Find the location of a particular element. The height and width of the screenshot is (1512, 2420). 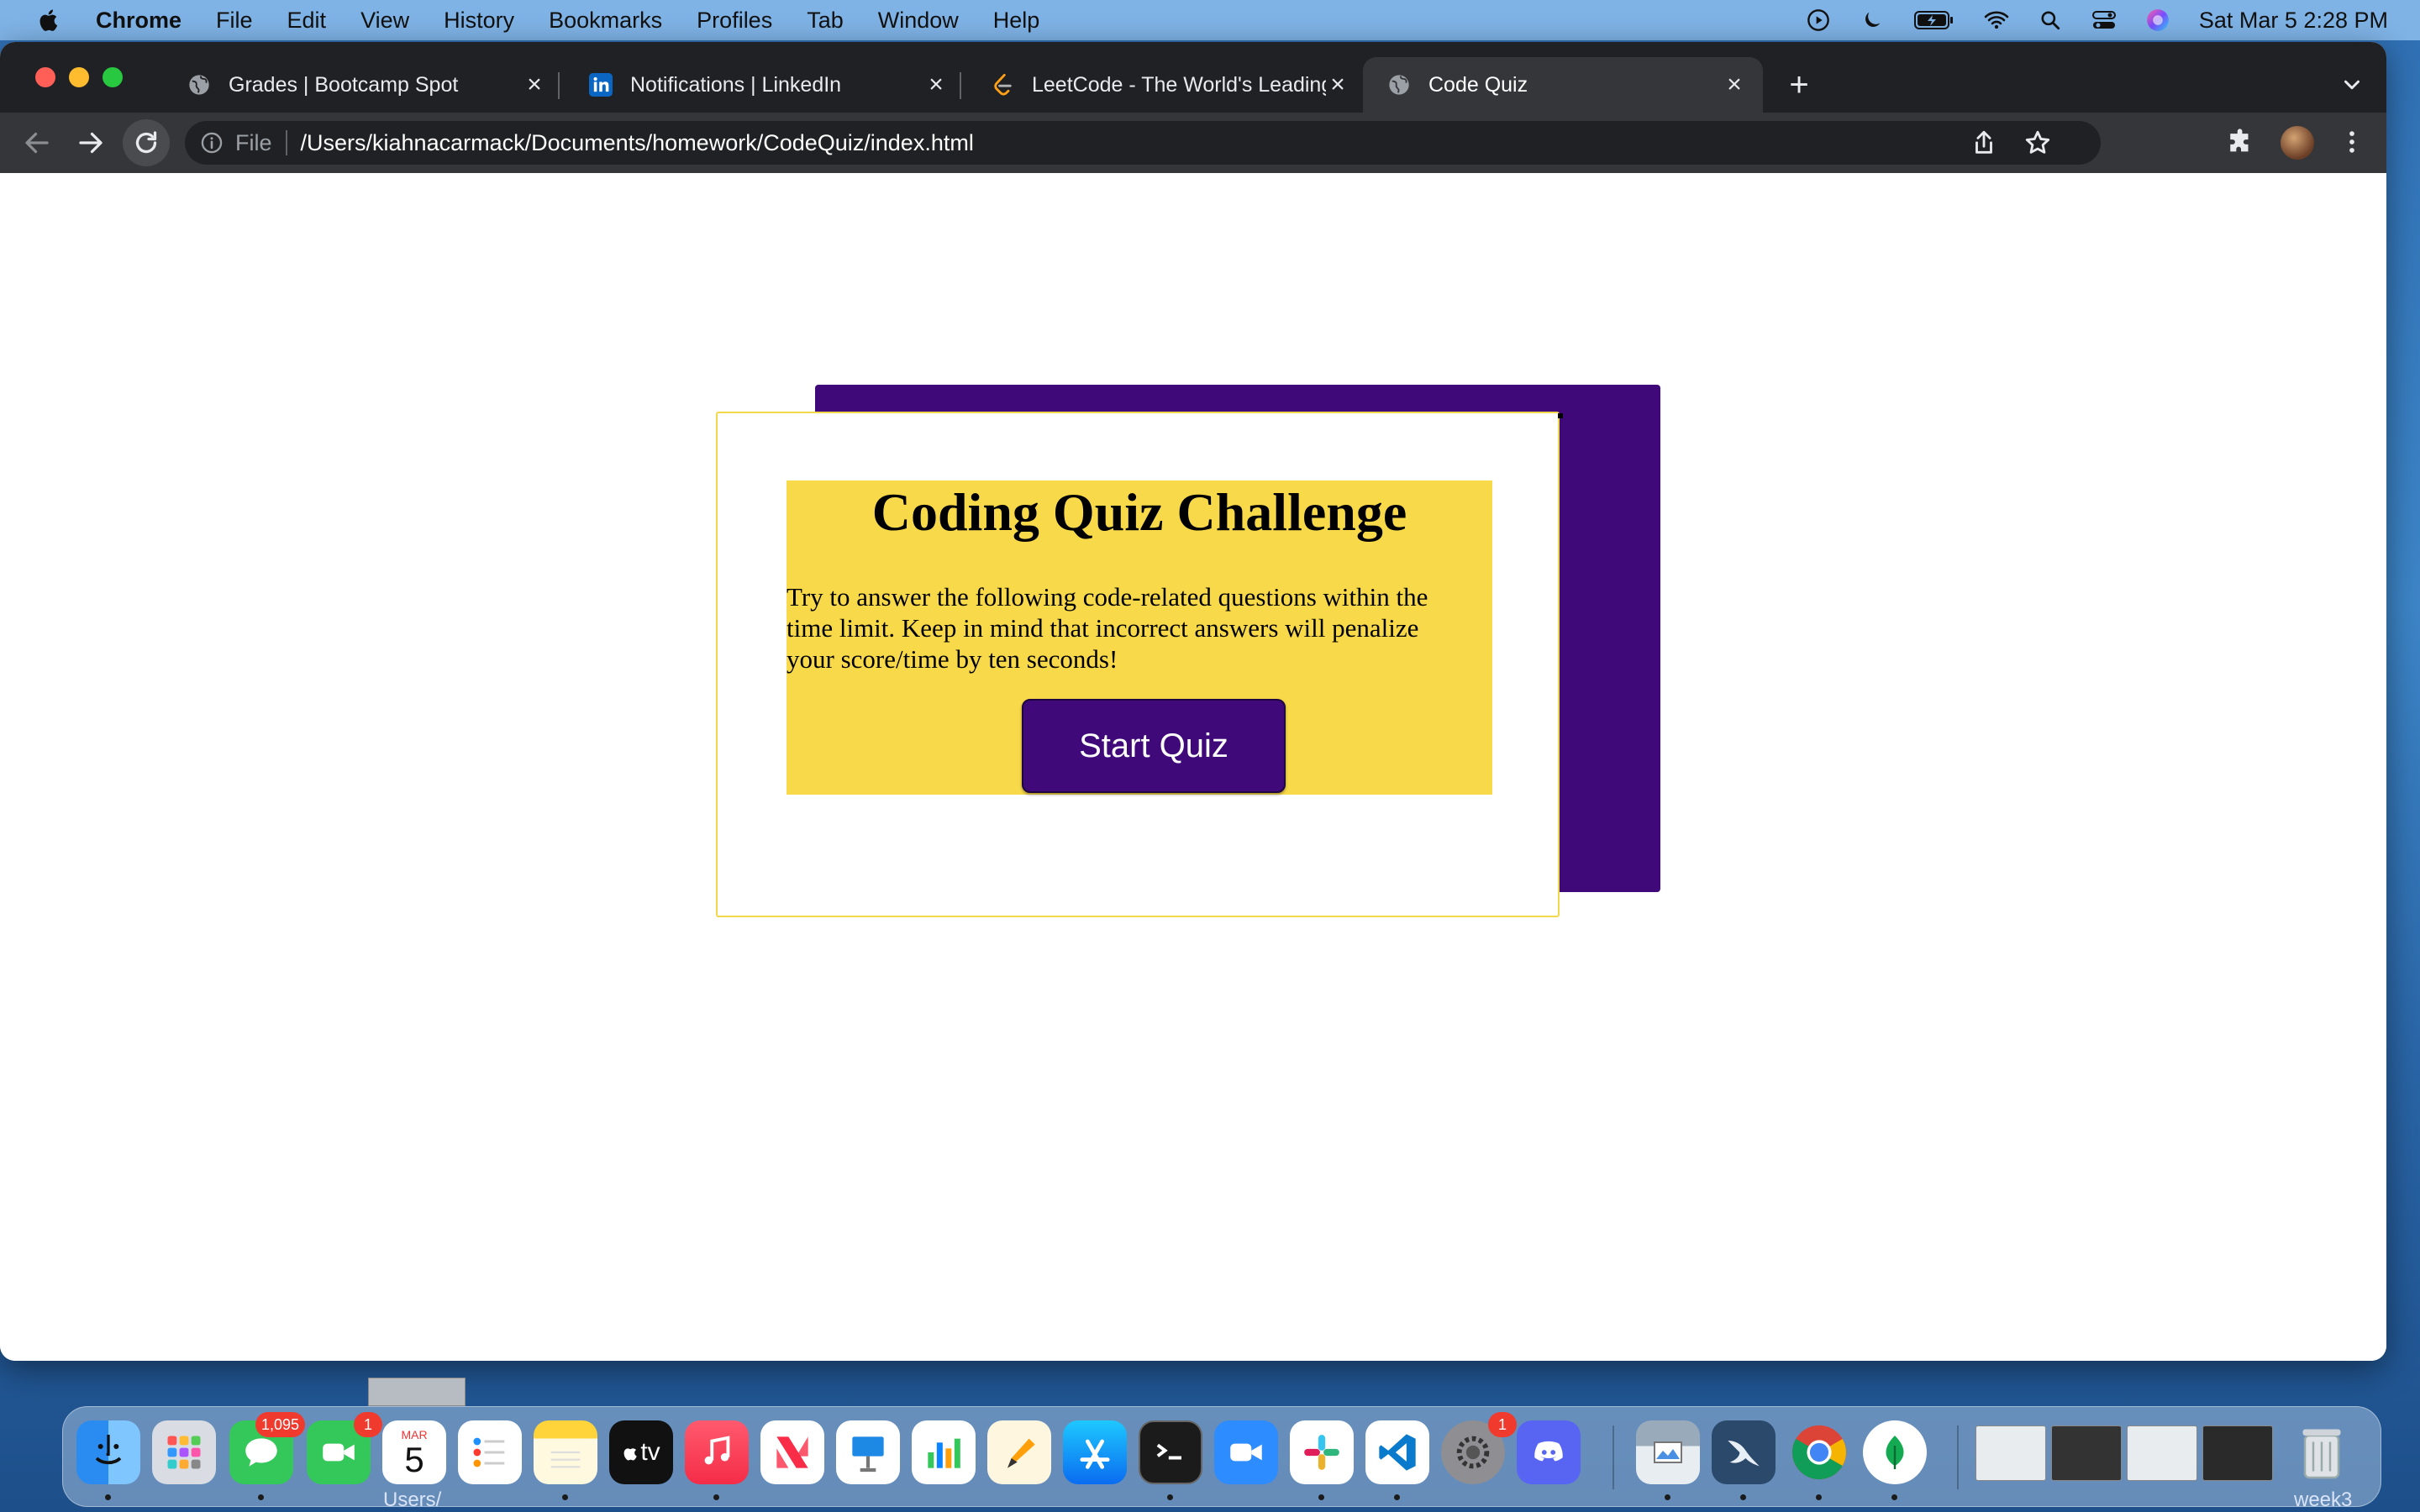

more-options-kebab-icon is located at coordinates (2352, 142).